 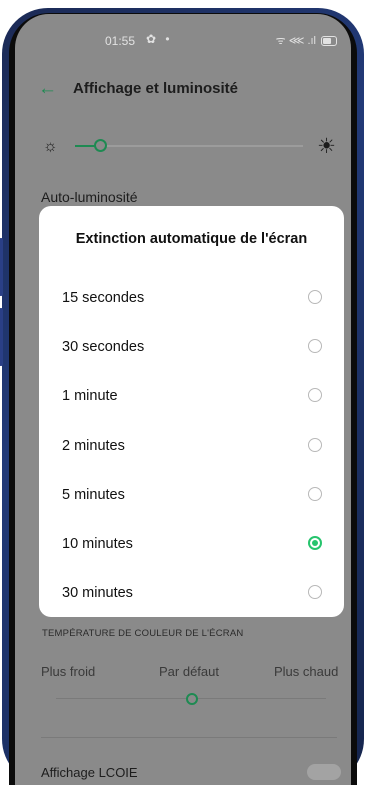 I want to click on brightness-slider-track, so click(x=189, y=146).